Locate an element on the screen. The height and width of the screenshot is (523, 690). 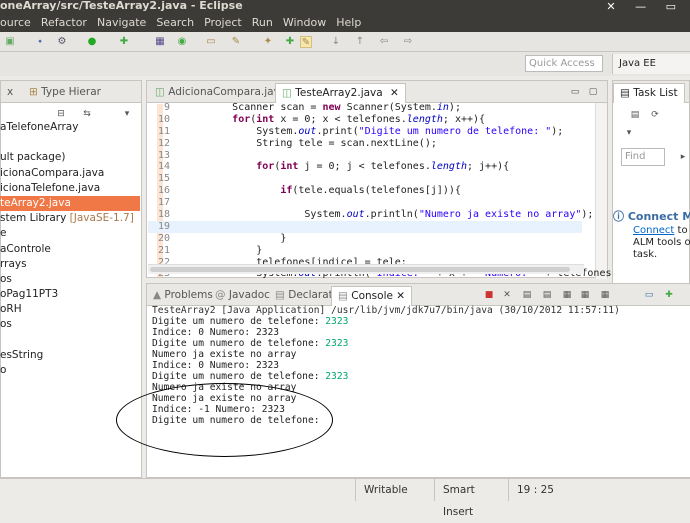
tree-item: o is located at coordinates (70, 370).